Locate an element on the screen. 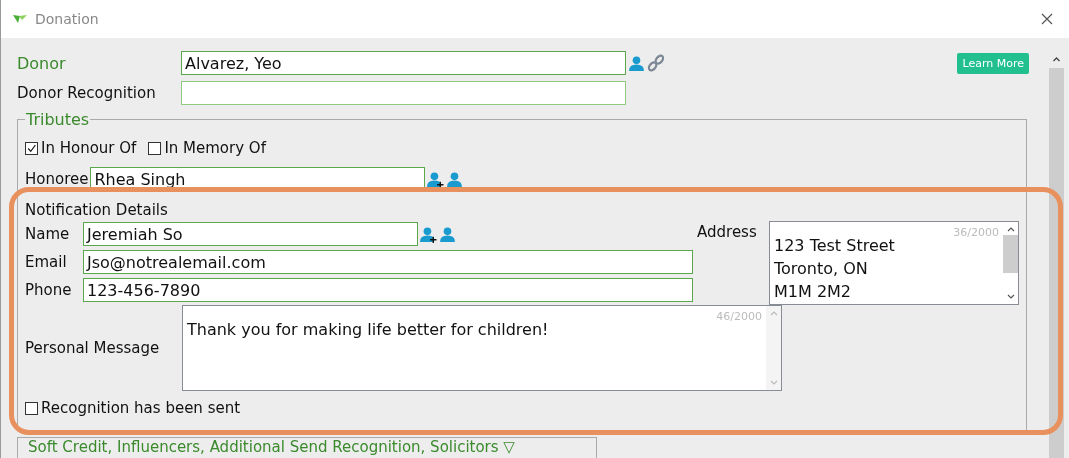 This screenshot has width=1069, height=458. field-label: Honoree is located at coordinates (57, 179).